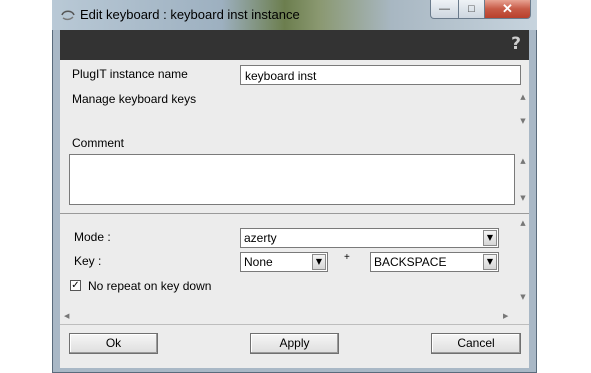 Image resolution: width=591 pixels, height=373 pixels. What do you see at coordinates (68, 15) in the screenshot?
I see `app-icon` at bounding box center [68, 15].